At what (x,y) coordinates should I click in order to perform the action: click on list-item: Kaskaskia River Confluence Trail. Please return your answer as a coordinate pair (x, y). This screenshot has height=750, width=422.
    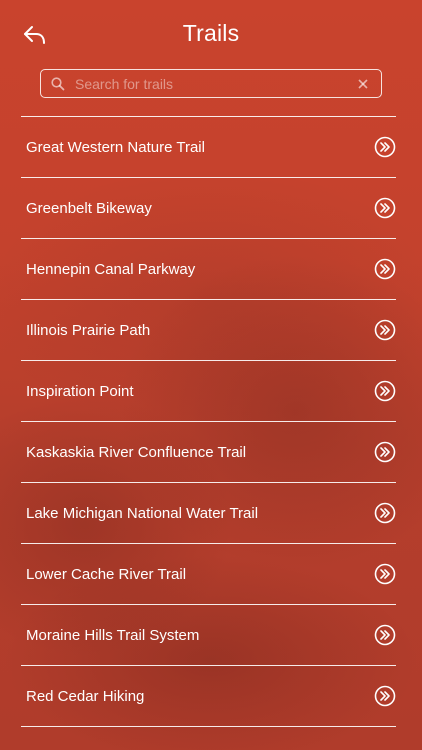
    Looking at the image, I should click on (208, 452).